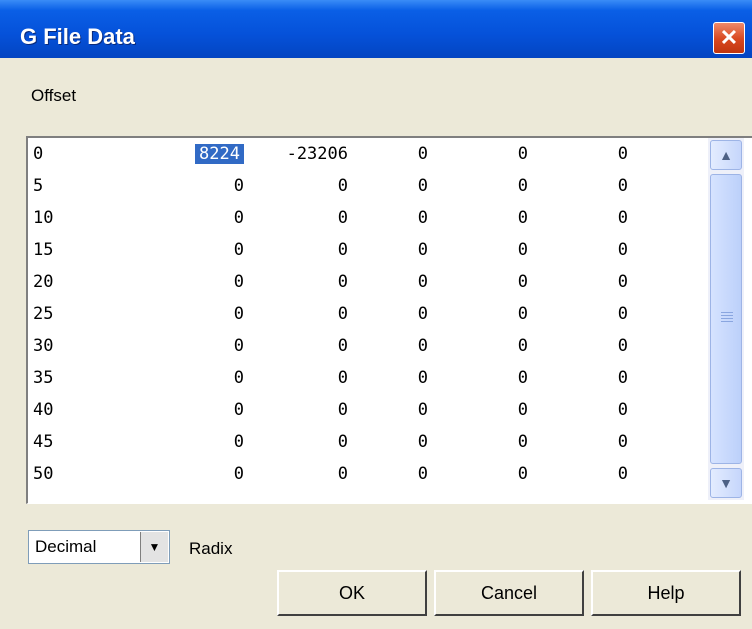 The height and width of the screenshot is (629, 752). I want to click on cancel-button: Cancel, so click(509, 593).